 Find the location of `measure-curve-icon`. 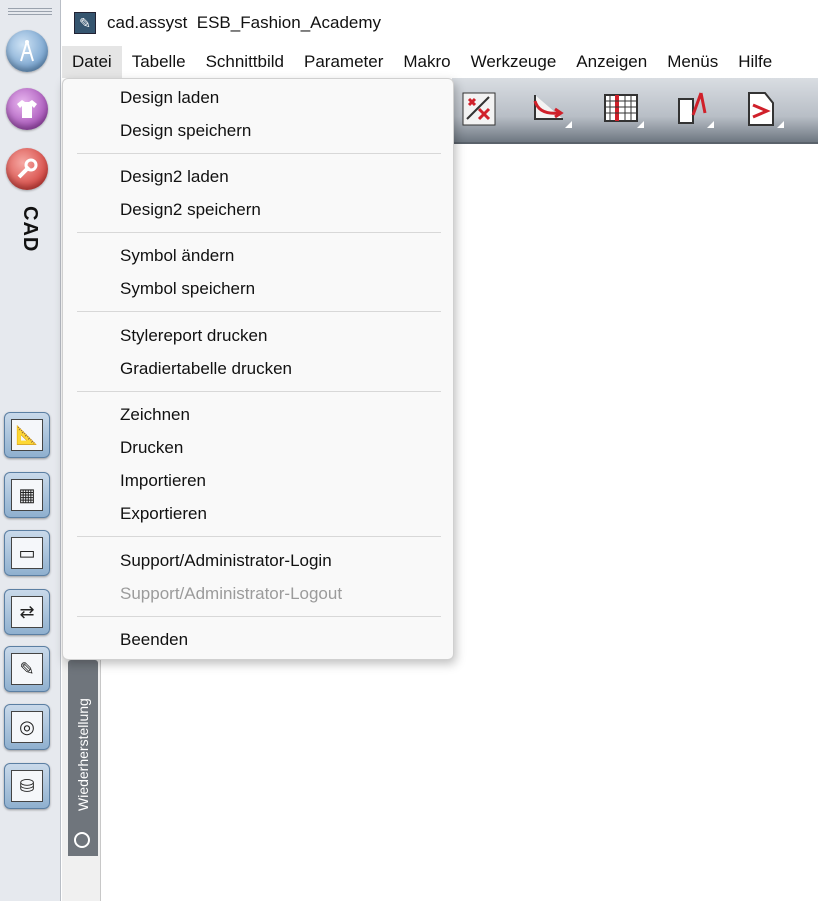

measure-curve-icon is located at coordinates (548, 107).